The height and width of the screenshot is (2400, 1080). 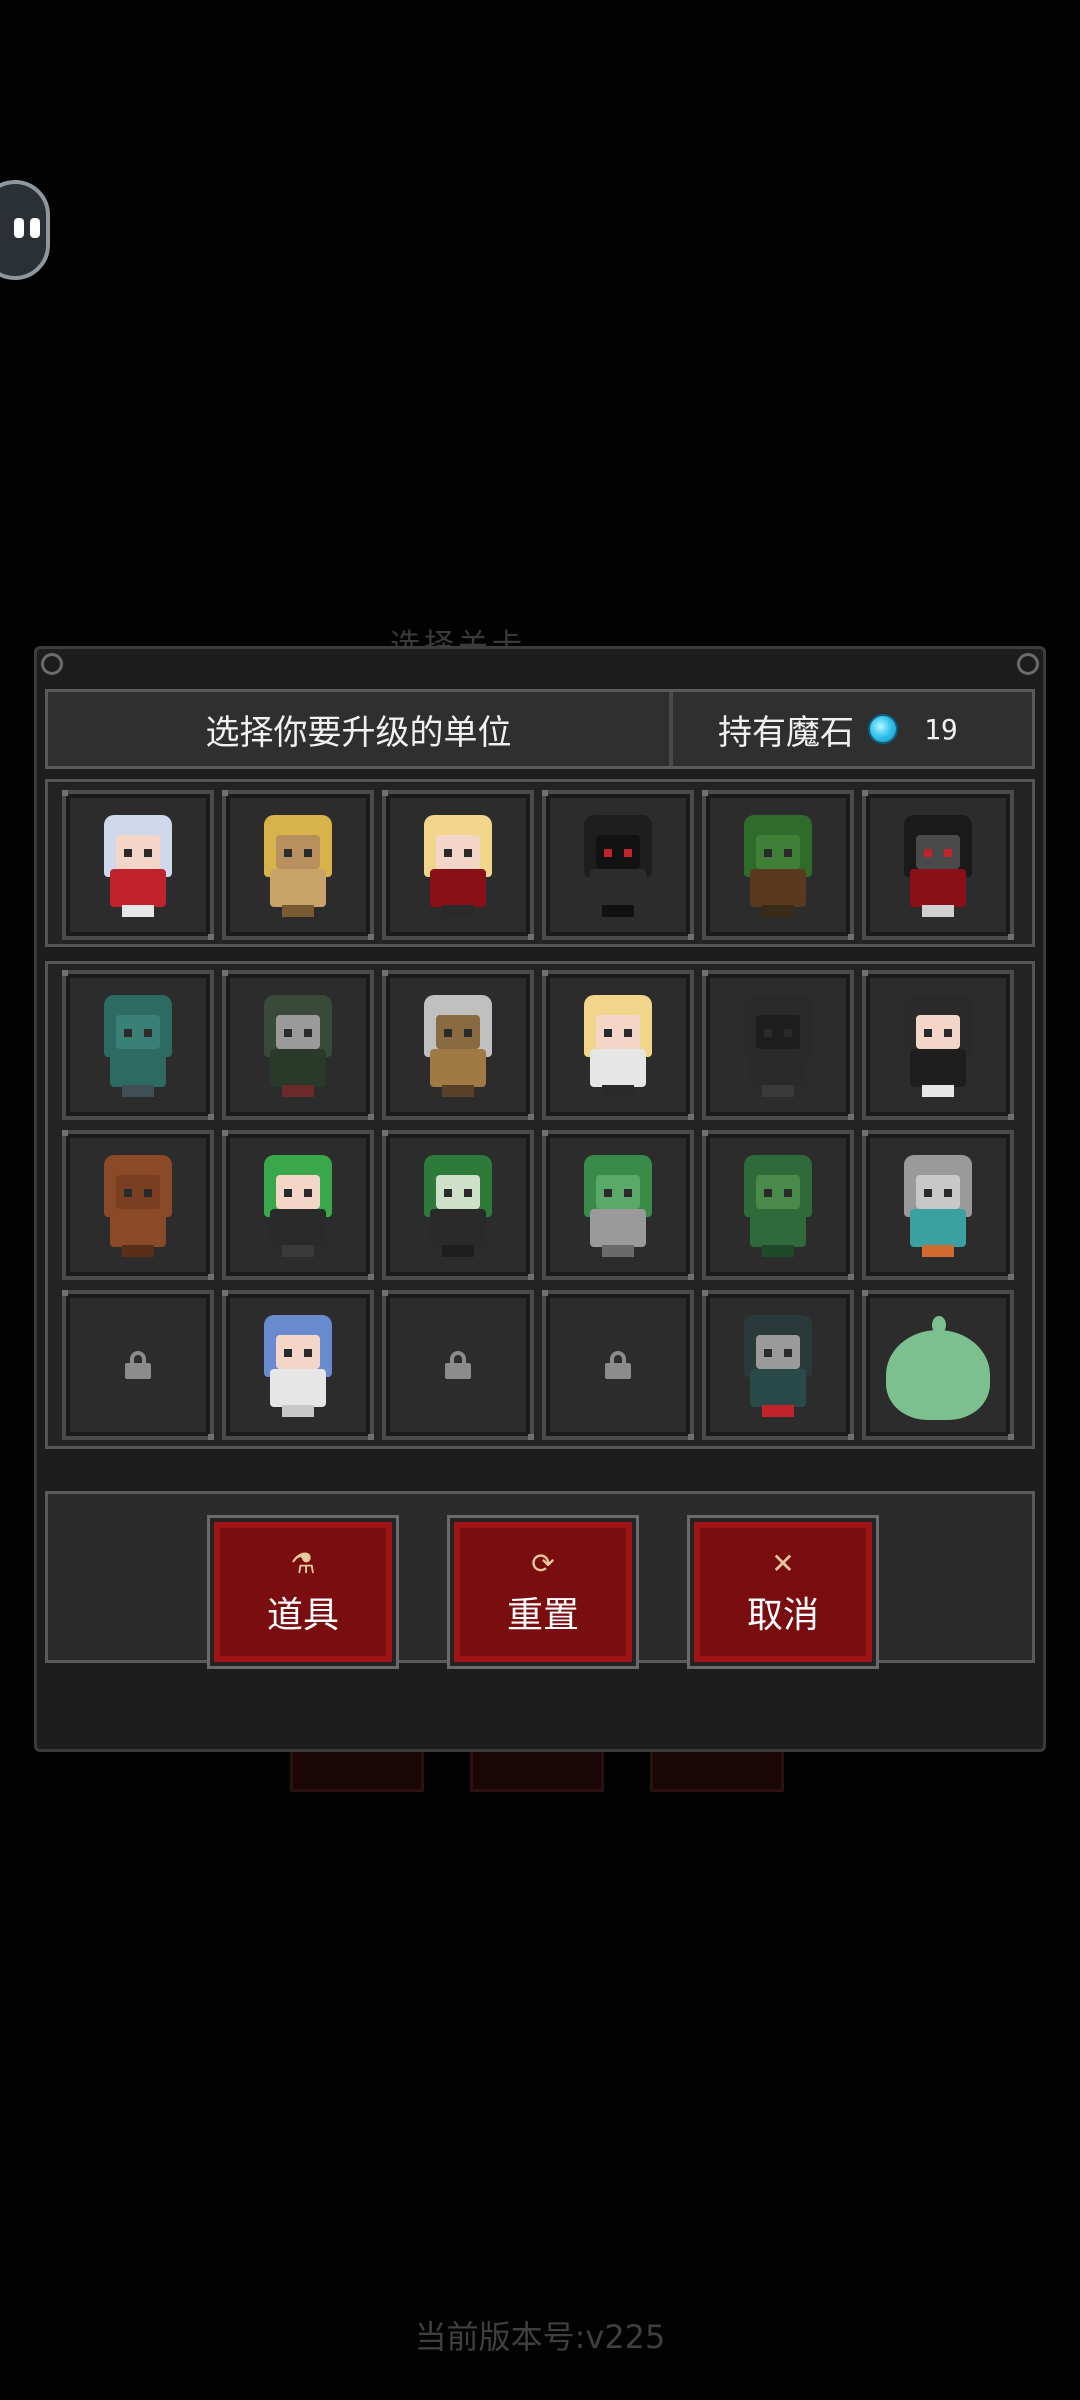 I want to click on unit-slot-shadow-reaper, so click(x=618, y=865).